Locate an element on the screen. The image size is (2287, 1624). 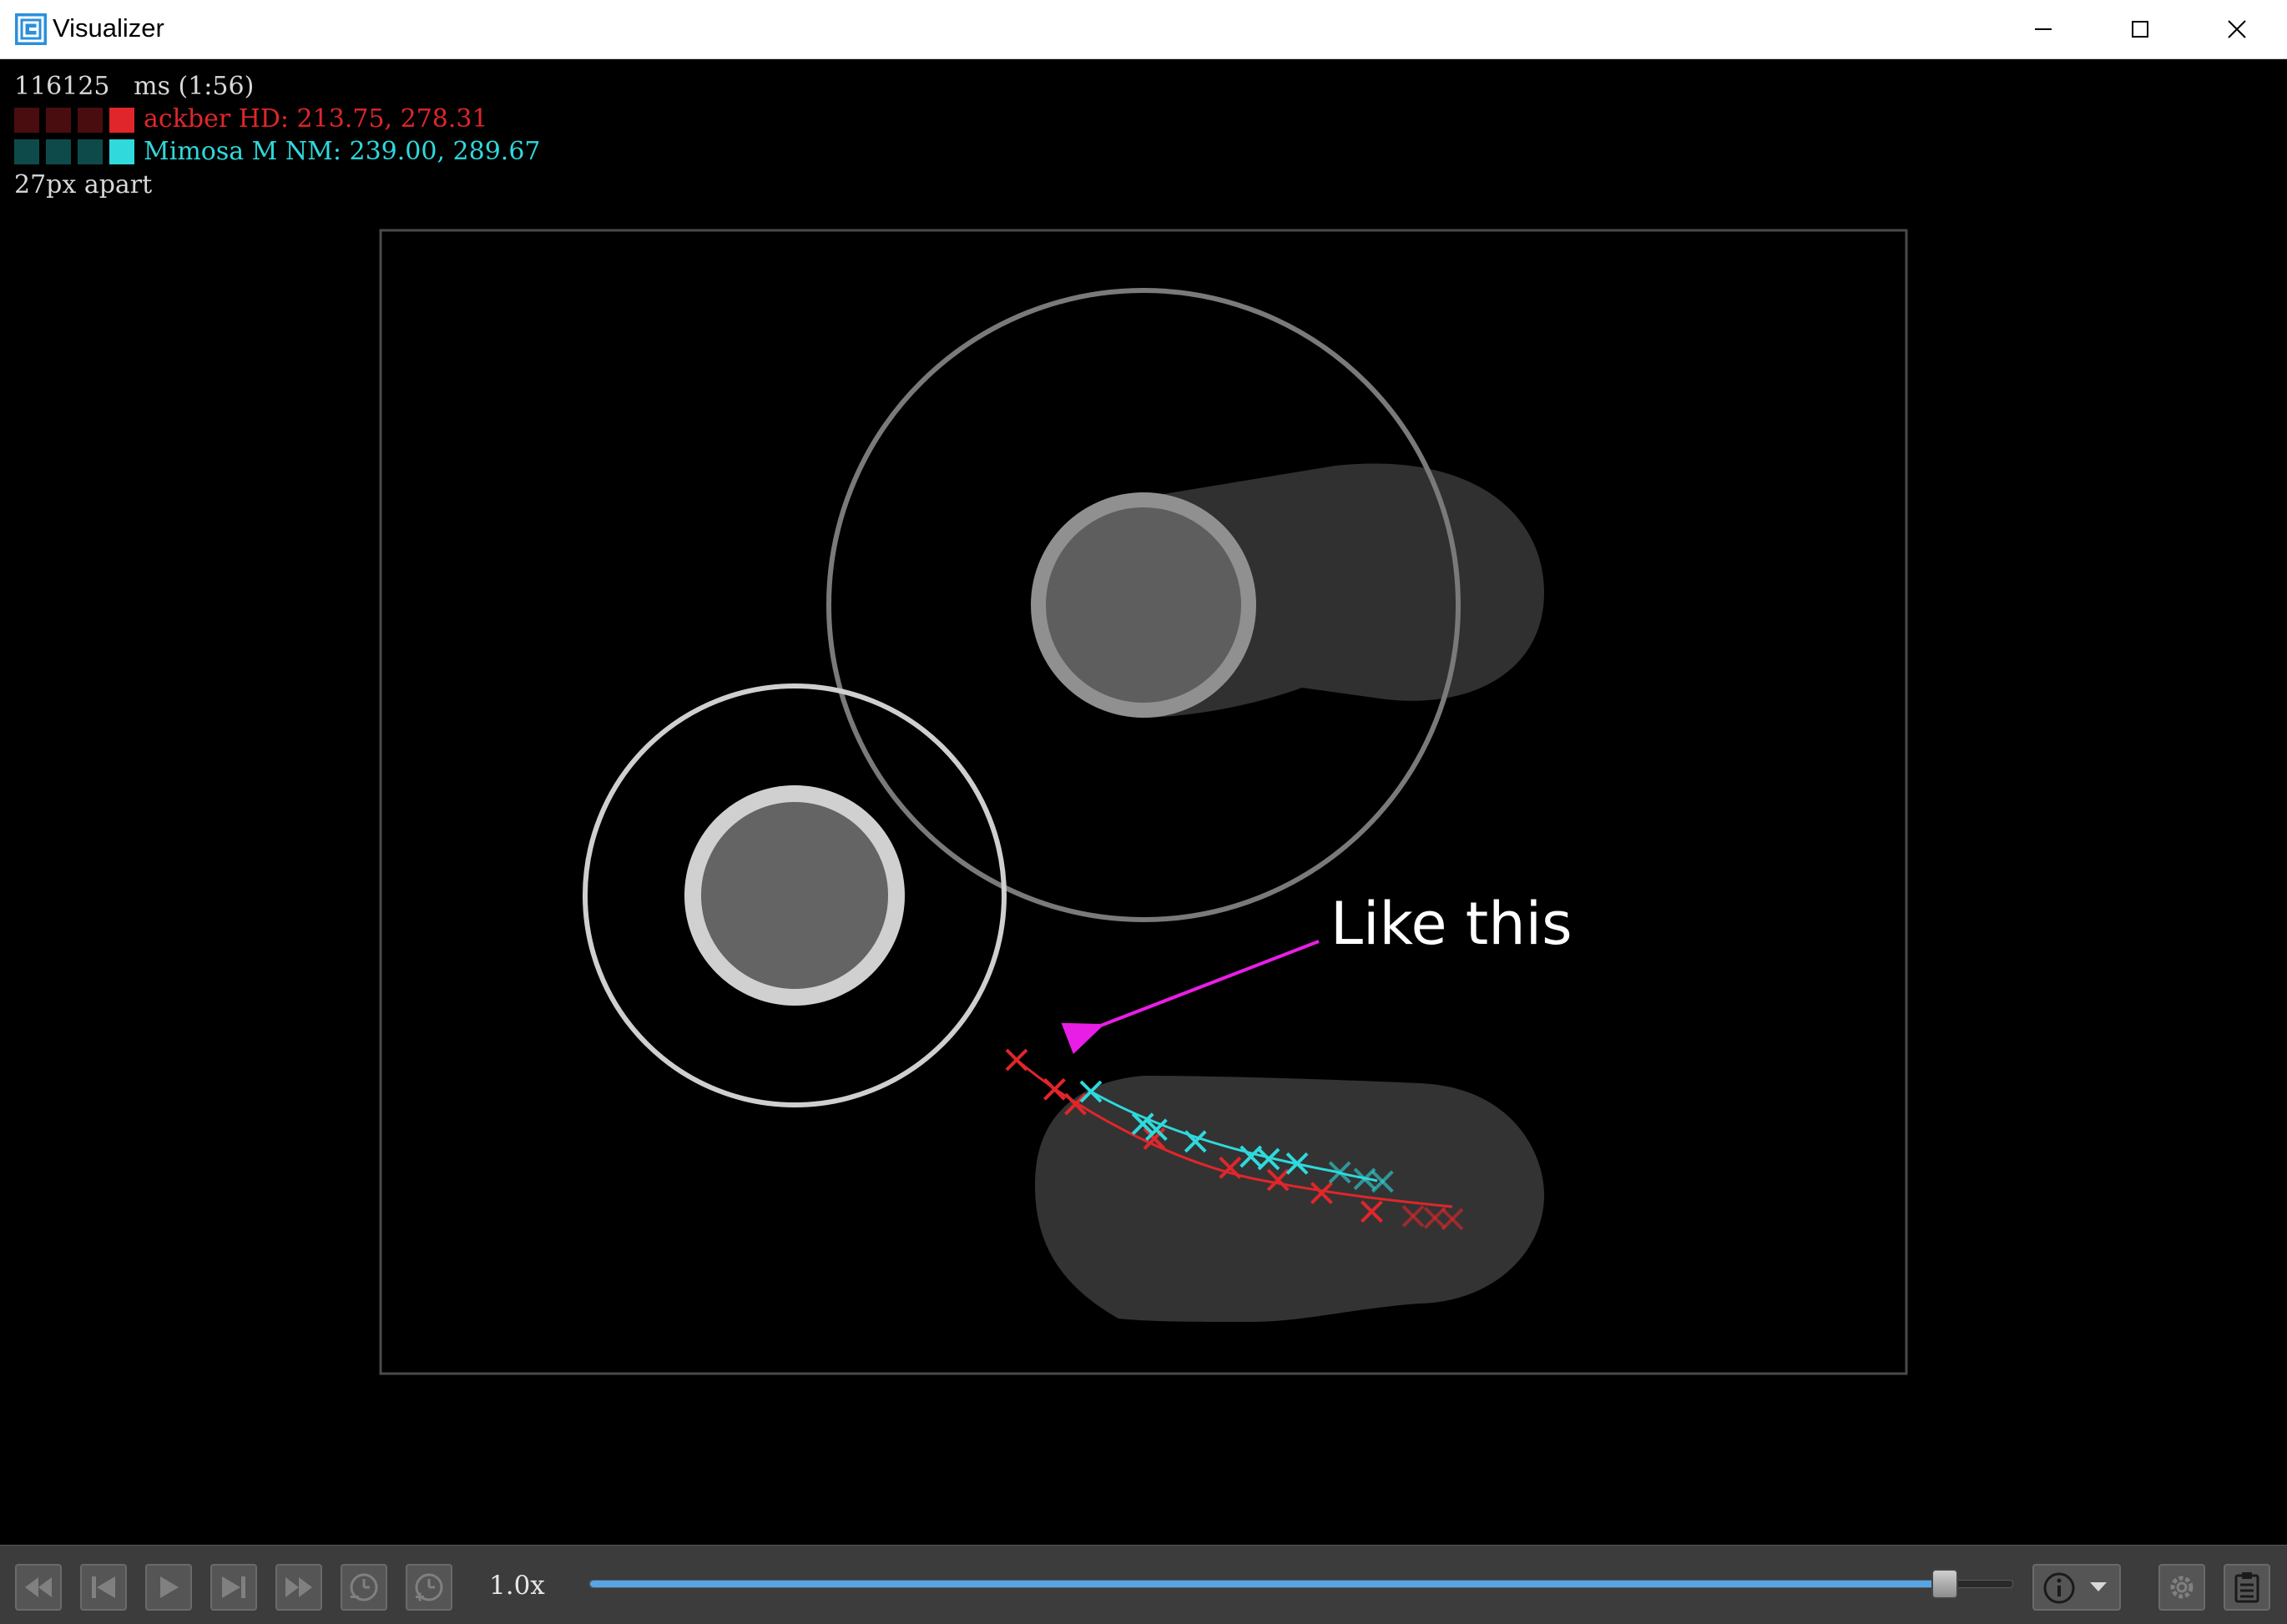
player-cyan-swatches is located at coordinates (74, 151).